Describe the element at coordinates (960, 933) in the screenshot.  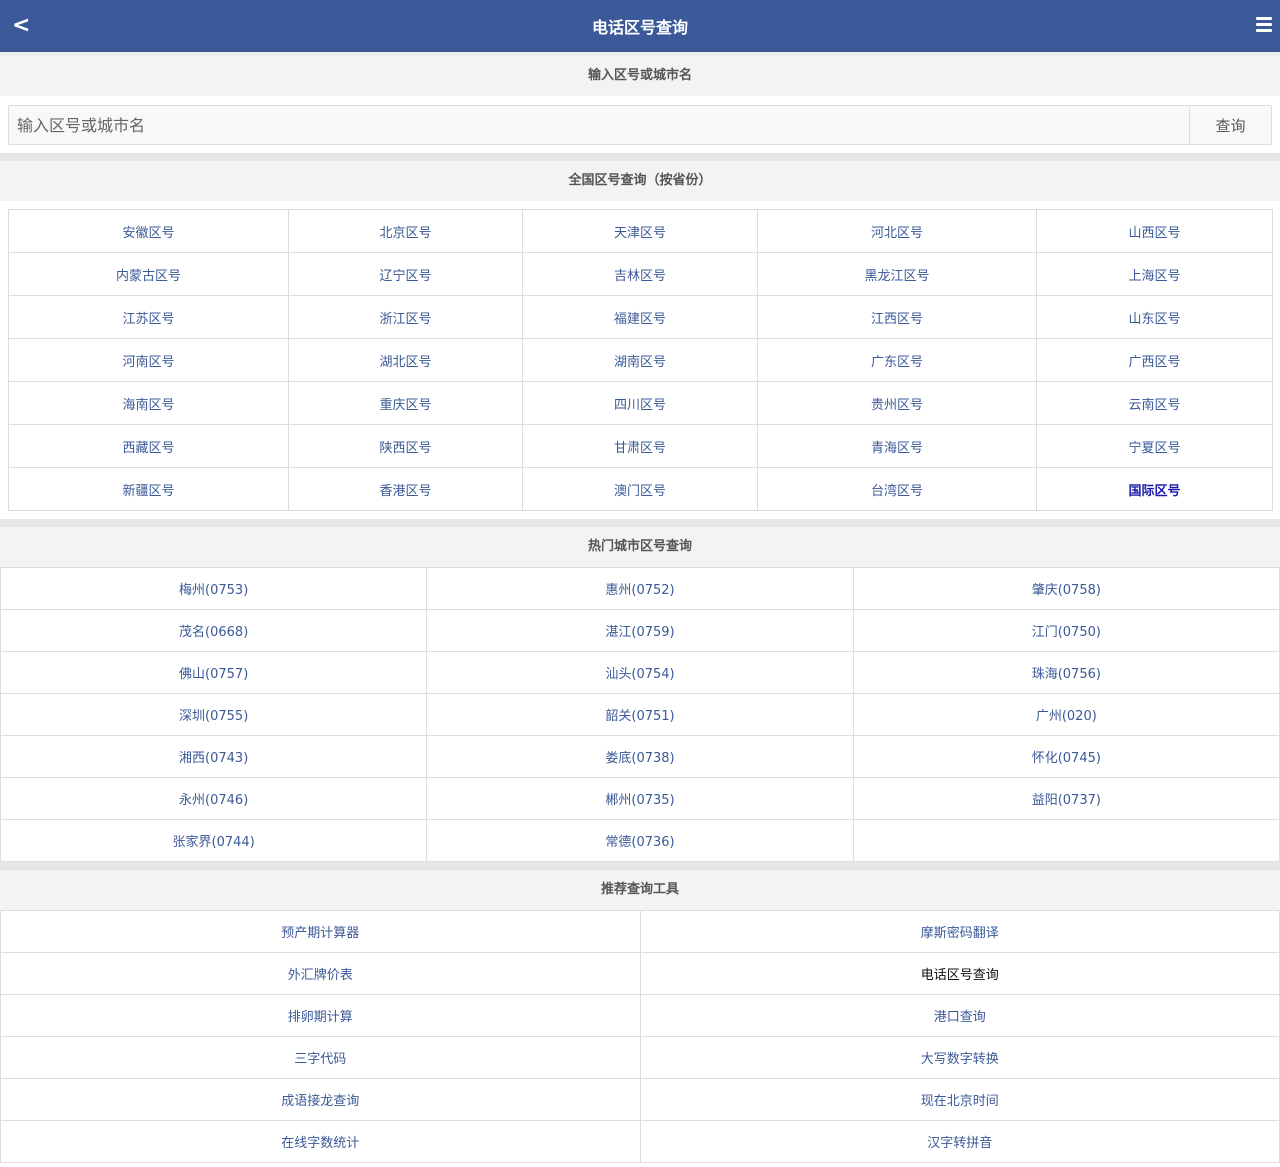
I see `tool-link: 摩斯密码翻译` at that location.